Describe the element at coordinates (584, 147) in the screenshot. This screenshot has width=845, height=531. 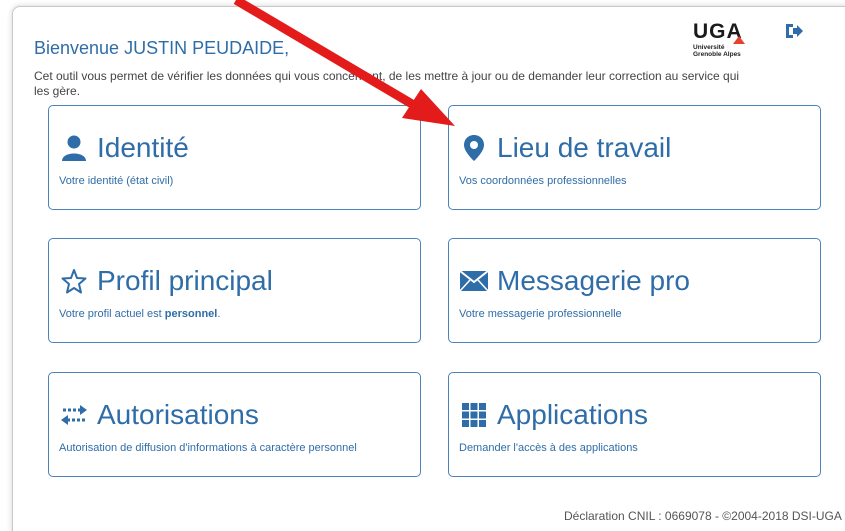
I see `card-title: Lieu de travail` at that location.